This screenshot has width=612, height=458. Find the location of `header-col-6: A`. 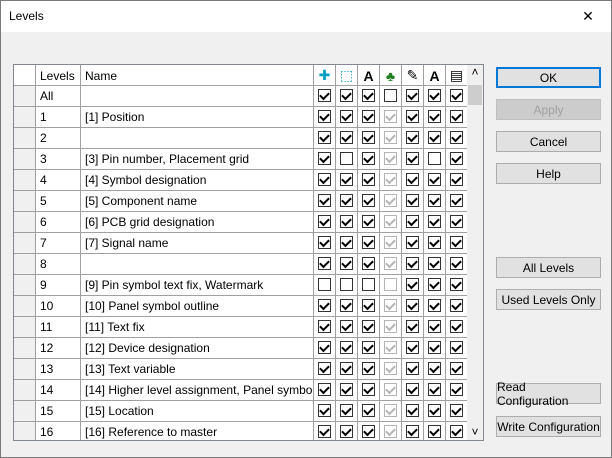

header-col-6: A is located at coordinates (435, 75).